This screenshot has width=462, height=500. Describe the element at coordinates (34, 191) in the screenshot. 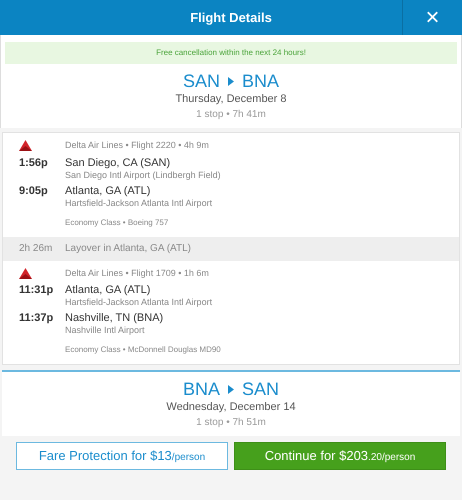

I see `stop-time: 9:05p` at that location.